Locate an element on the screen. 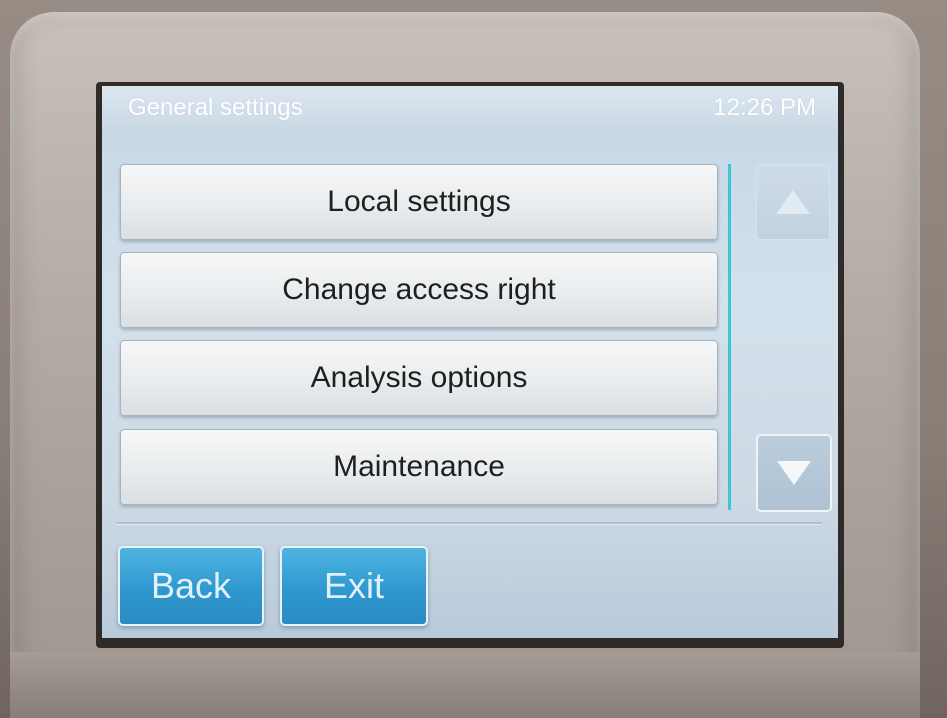  menu-item-label: Maintenance is located at coordinates (419, 466).